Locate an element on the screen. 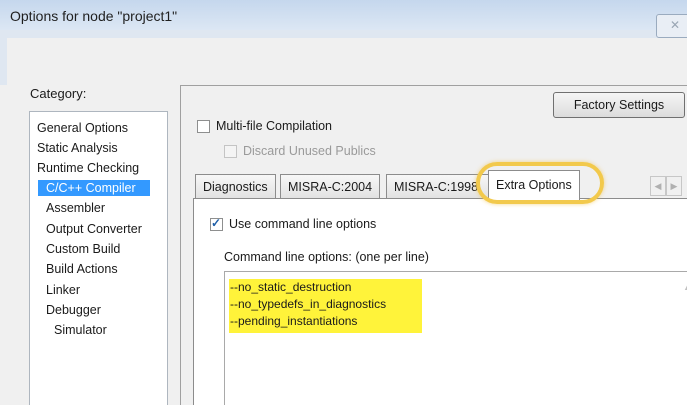 Image resolution: width=687 pixels, height=405 pixels. use-cmdline-label: Use command line options is located at coordinates (303, 224).